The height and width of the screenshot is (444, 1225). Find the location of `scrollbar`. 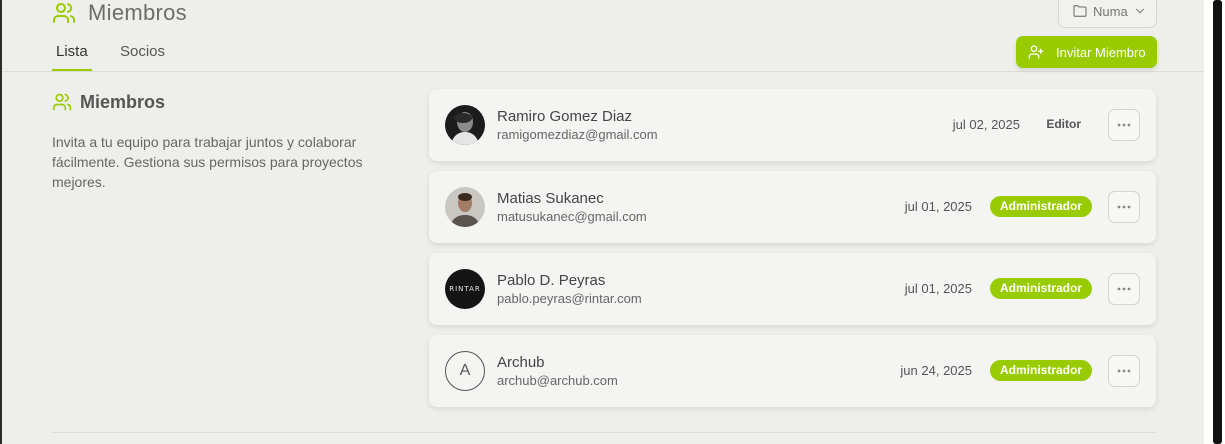

scrollbar is located at coordinates (1217, 222).